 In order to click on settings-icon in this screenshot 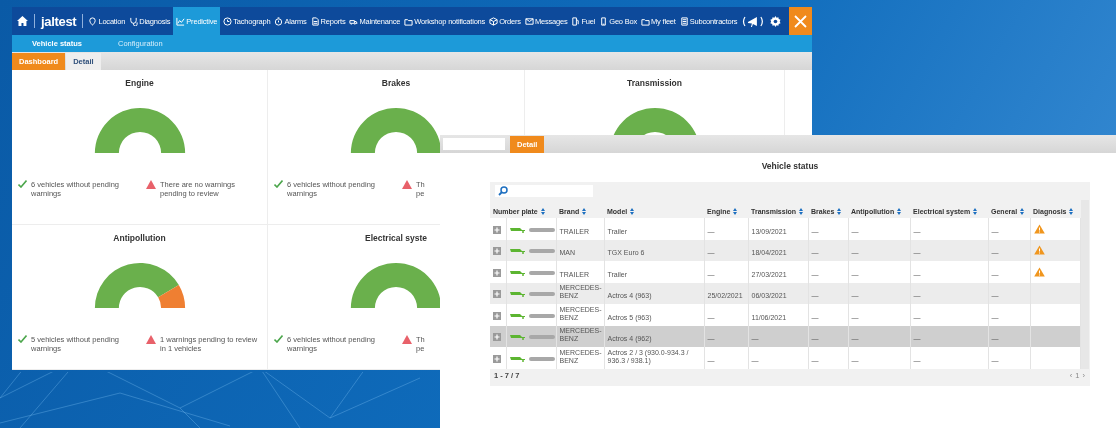, I will do `click(776, 21)`.